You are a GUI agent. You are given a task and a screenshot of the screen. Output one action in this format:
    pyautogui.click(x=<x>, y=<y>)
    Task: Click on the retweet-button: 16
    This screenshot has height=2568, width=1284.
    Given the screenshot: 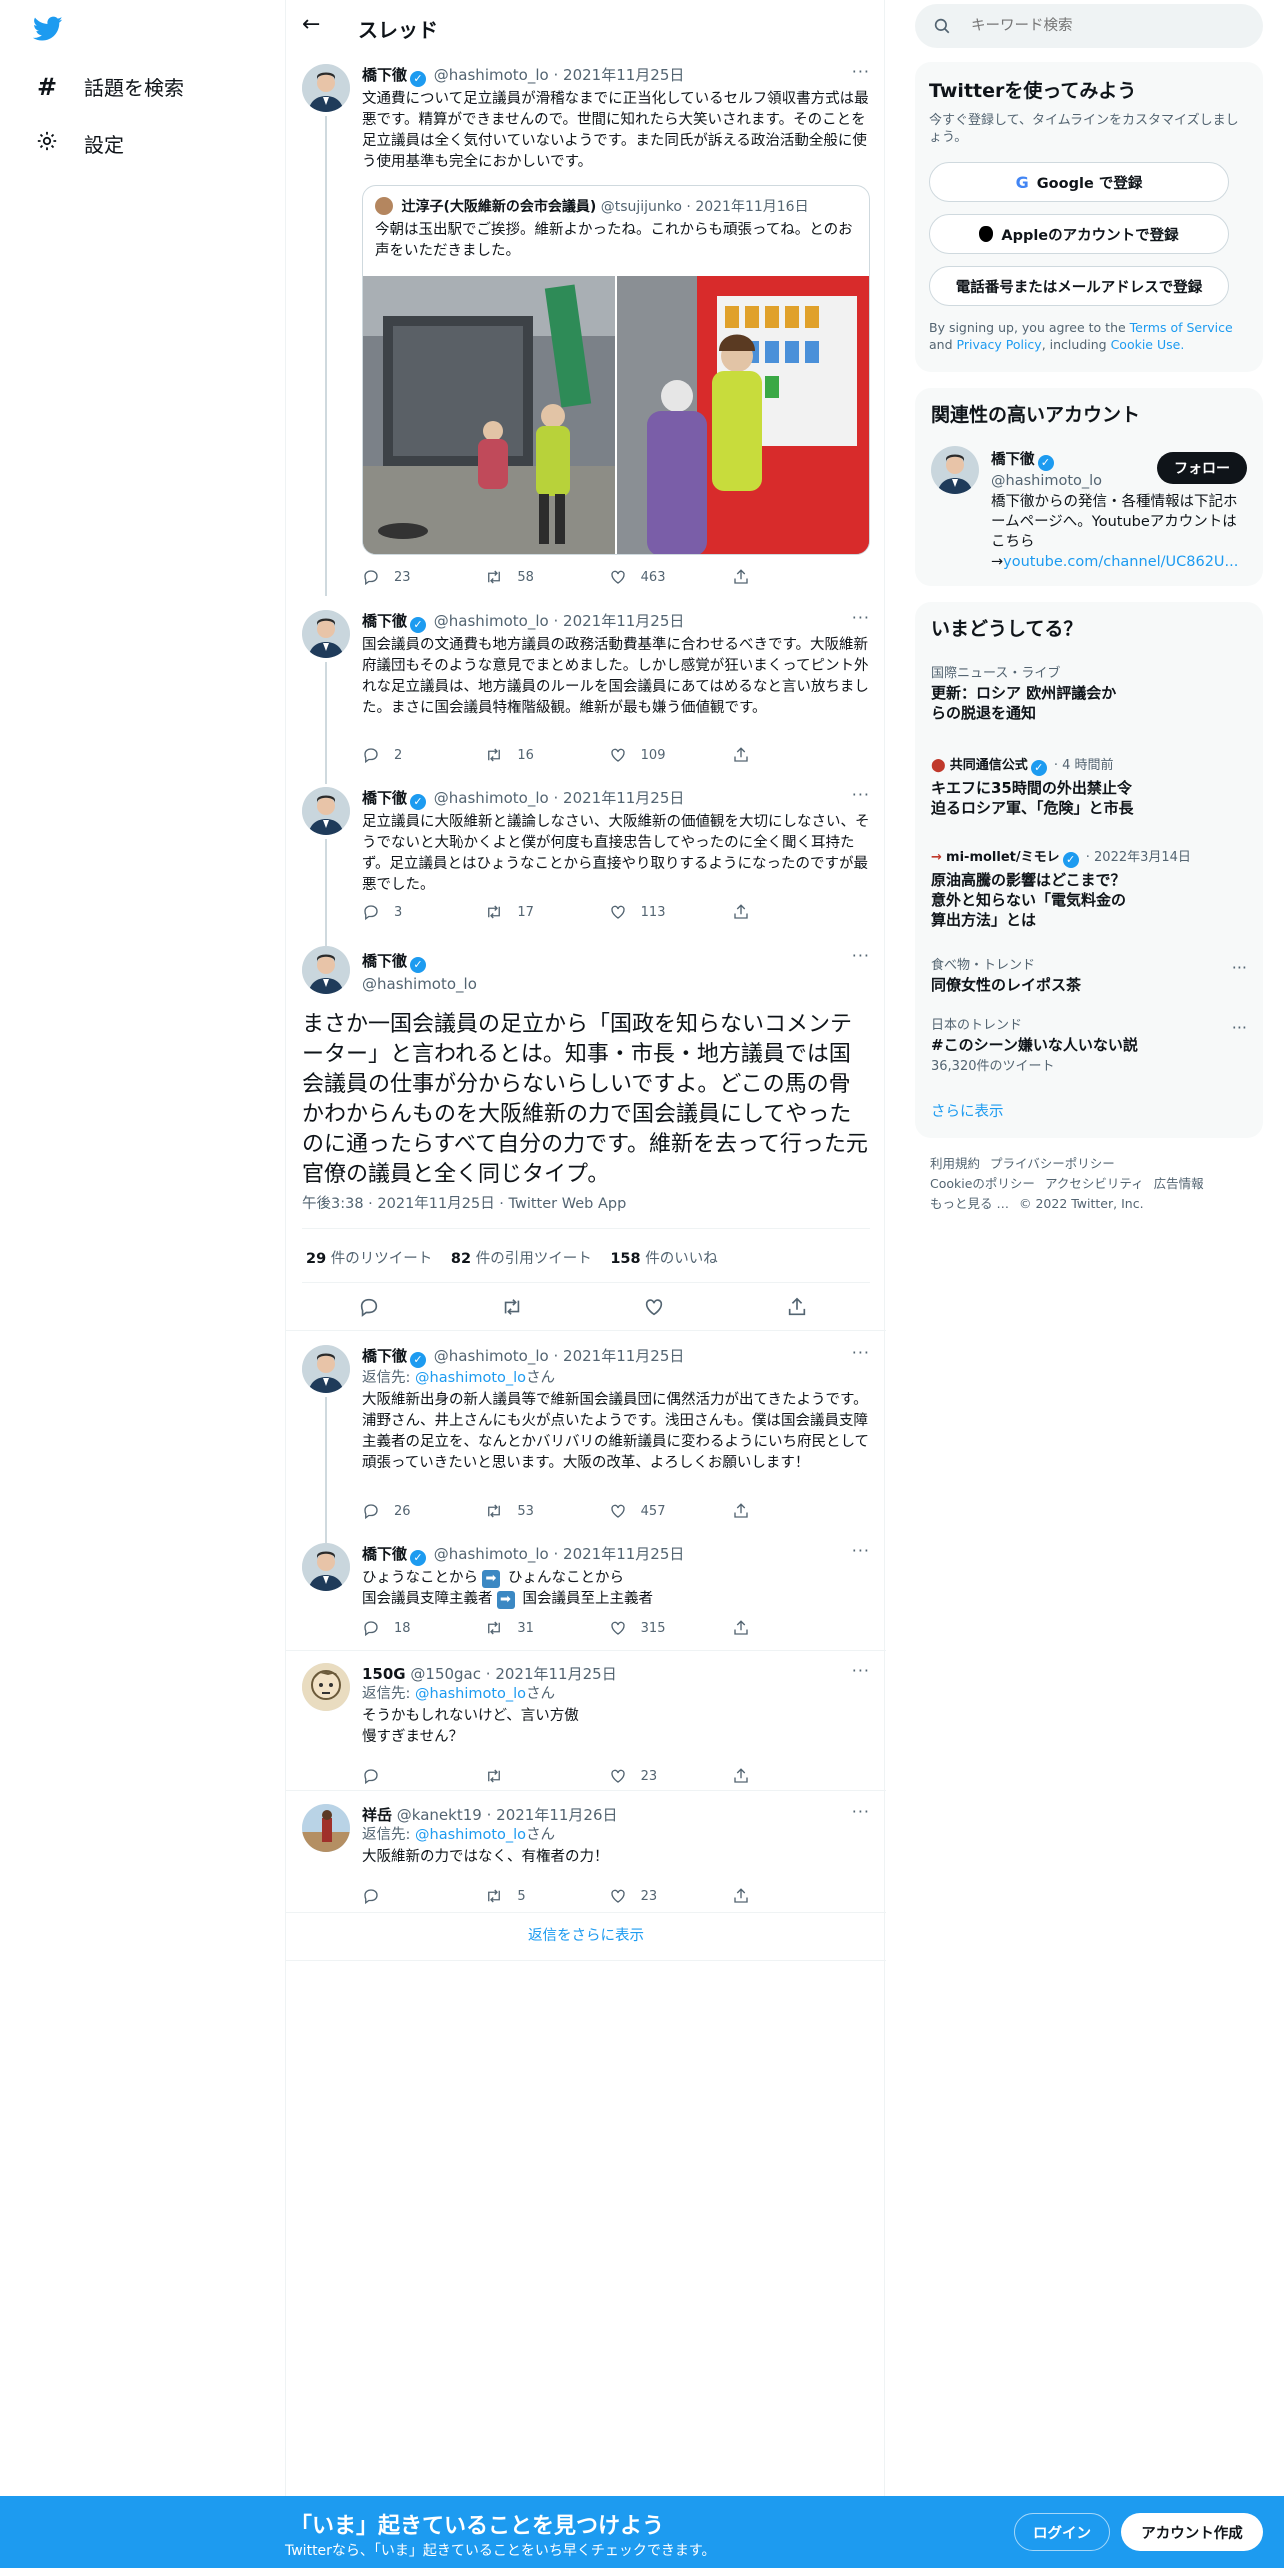 What is the action you would take?
    pyautogui.click(x=515, y=755)
    